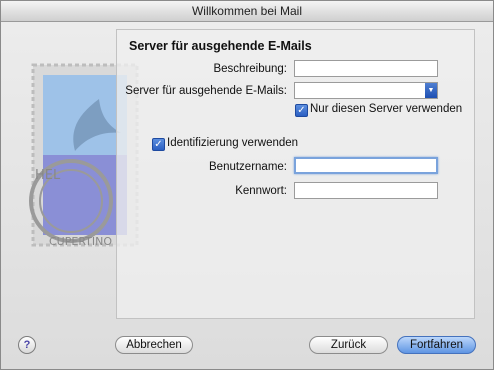  I want to click on continue-button: Fortfahren, so click(436, 345).